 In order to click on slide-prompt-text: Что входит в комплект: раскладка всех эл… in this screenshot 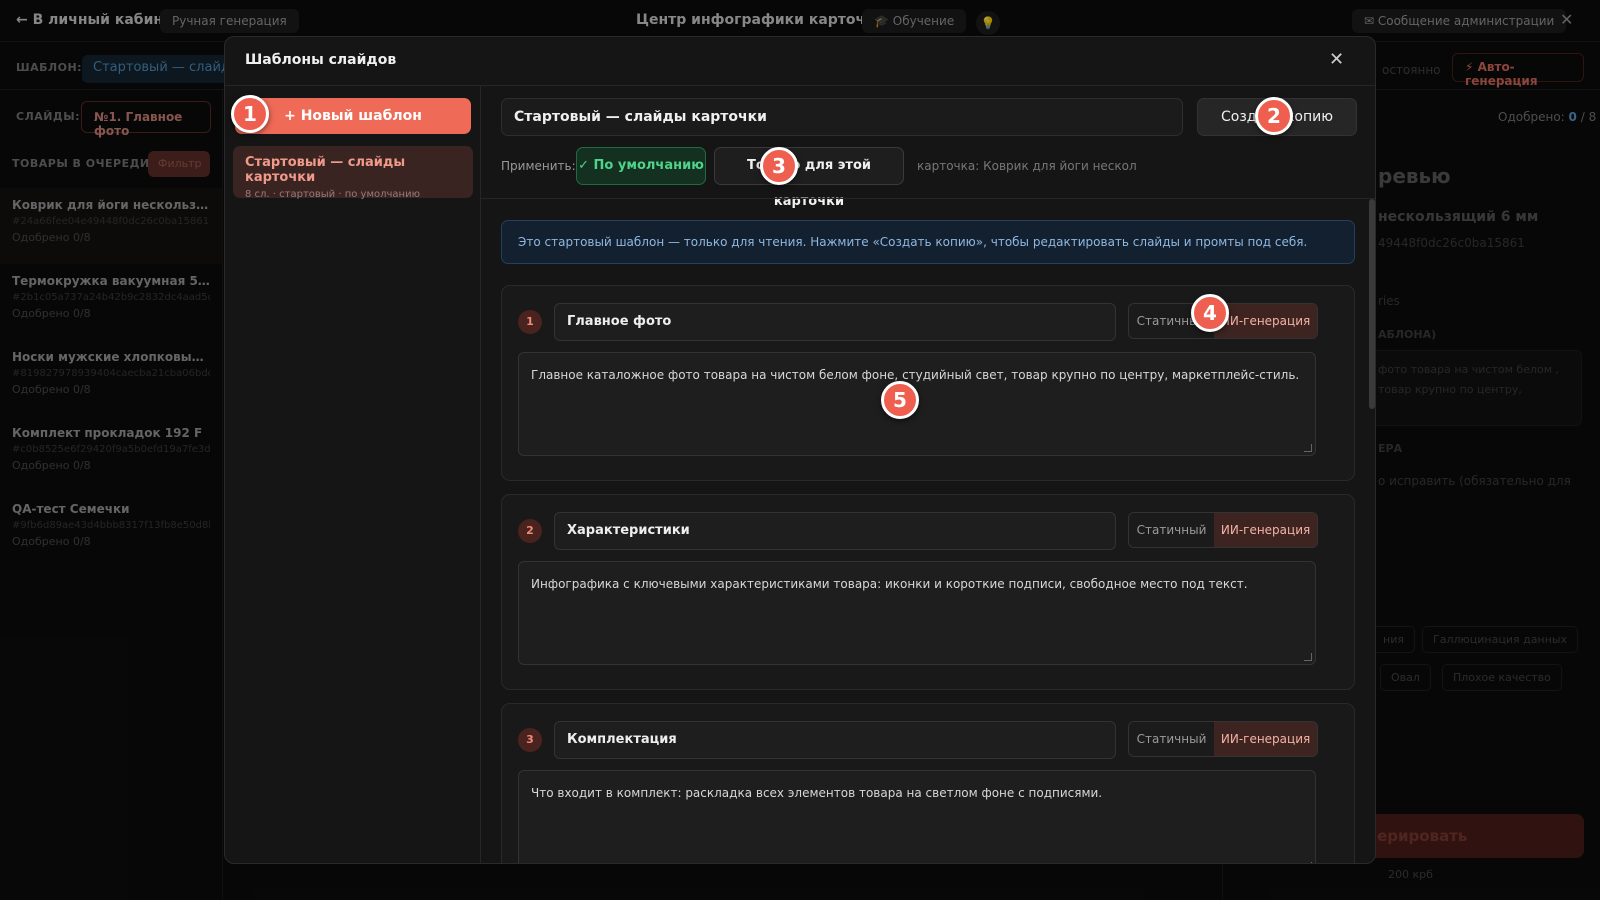, I will do `click(817, 793)`.